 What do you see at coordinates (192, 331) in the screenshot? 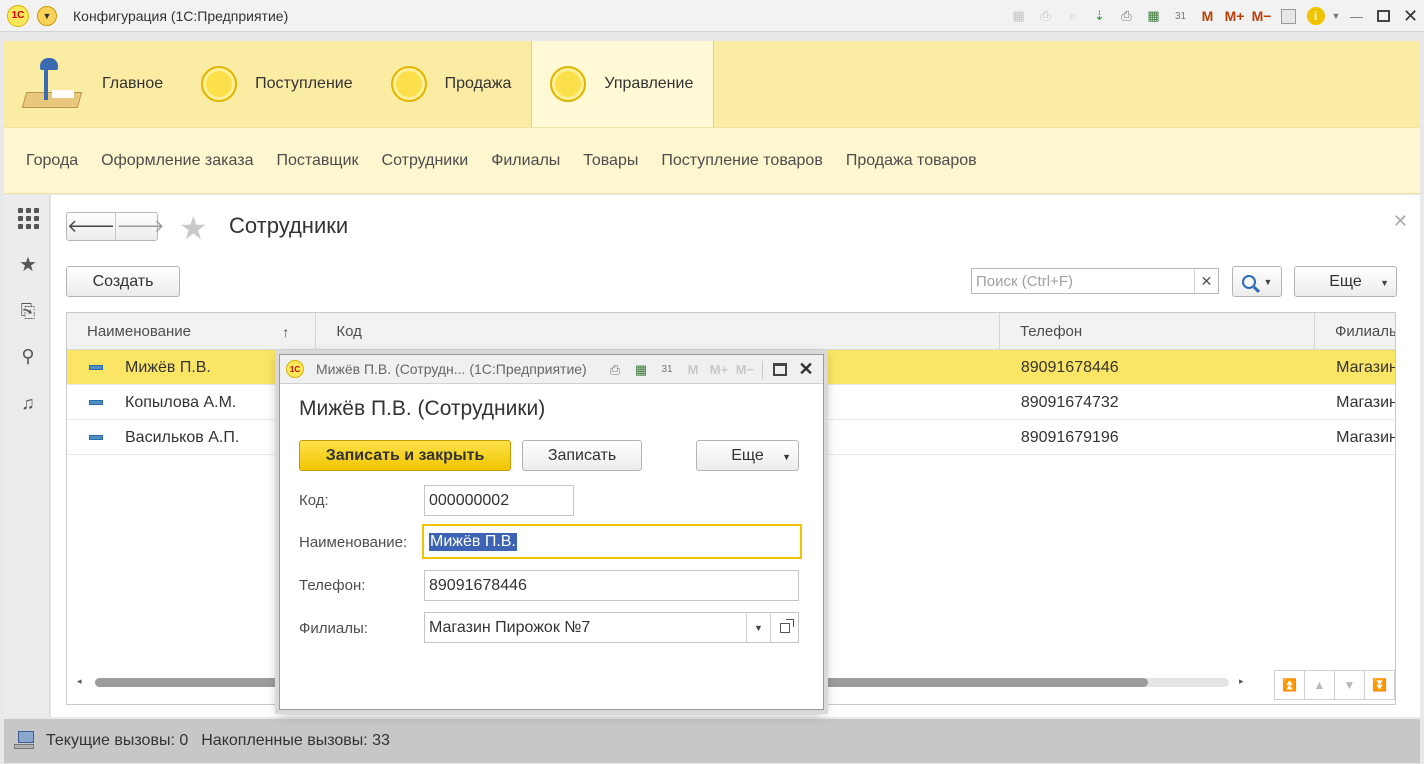
I see `column-header-name: Наименование ↑` at bounding box center [192, 331].